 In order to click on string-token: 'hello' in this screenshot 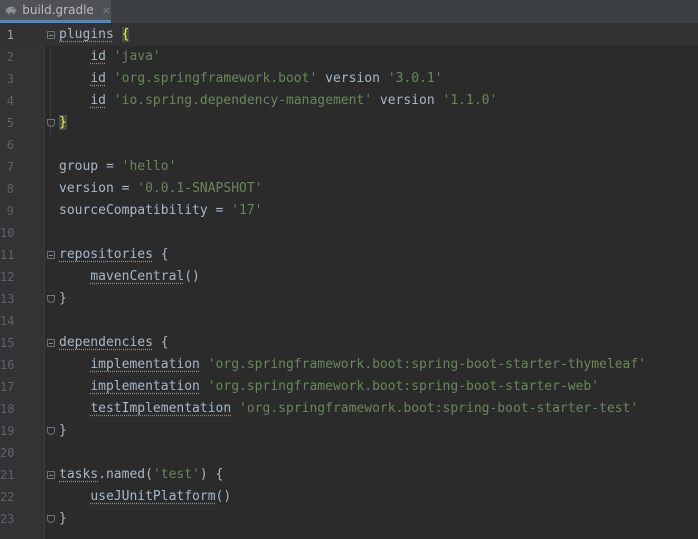, I will do `click(149, 166)`.